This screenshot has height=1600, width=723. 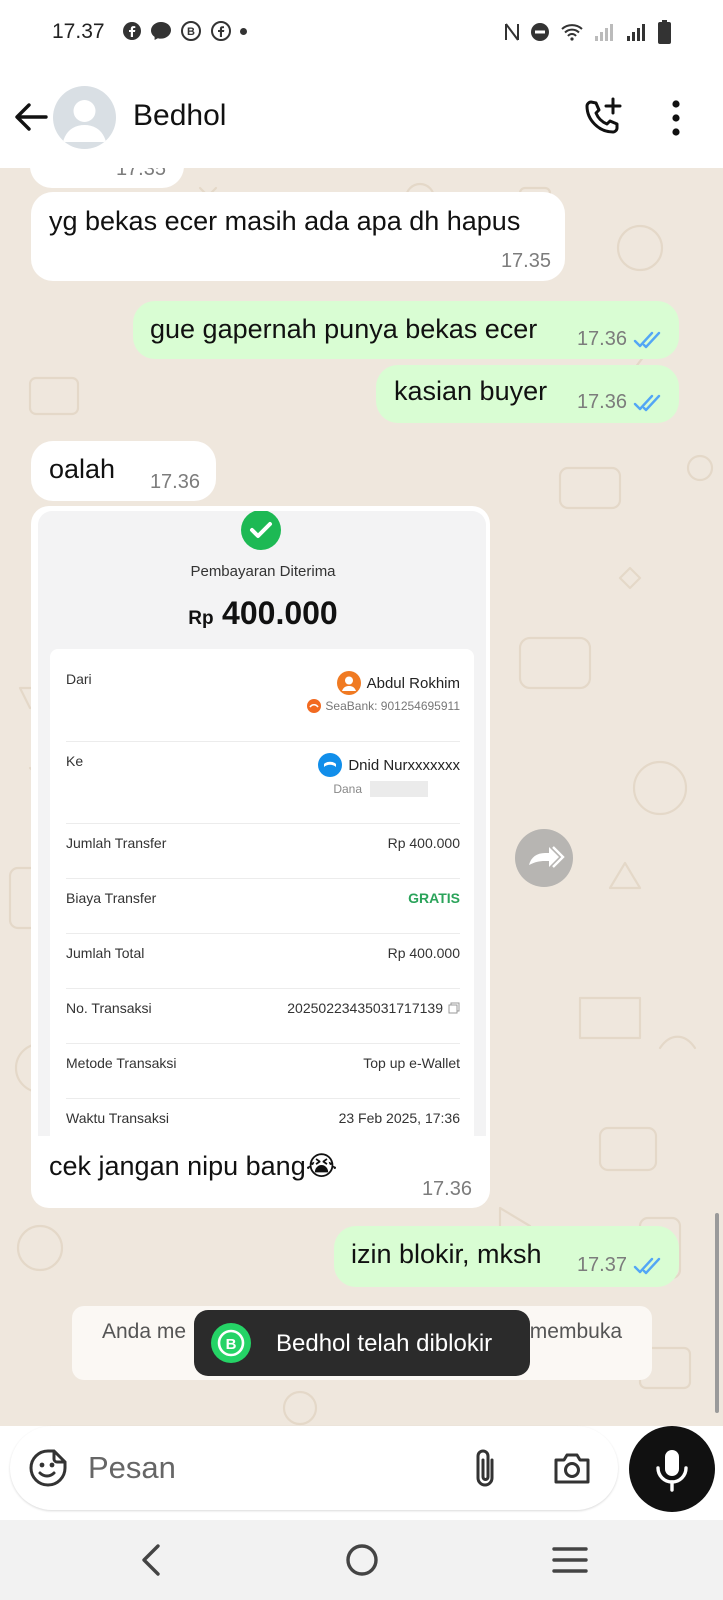 What do you see at coordinates (280, 613) in the screenshot?
I see `receipt-amount: 400.000` at bounding box center [280, 613].